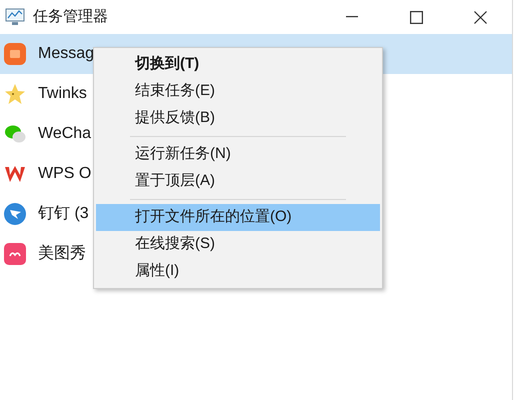 This screenshot has height=400, width=518. What do you see at coordinates (65, 174) in the screenshot?
I see `app-name: WPS O` at bounding box center [65, 174].